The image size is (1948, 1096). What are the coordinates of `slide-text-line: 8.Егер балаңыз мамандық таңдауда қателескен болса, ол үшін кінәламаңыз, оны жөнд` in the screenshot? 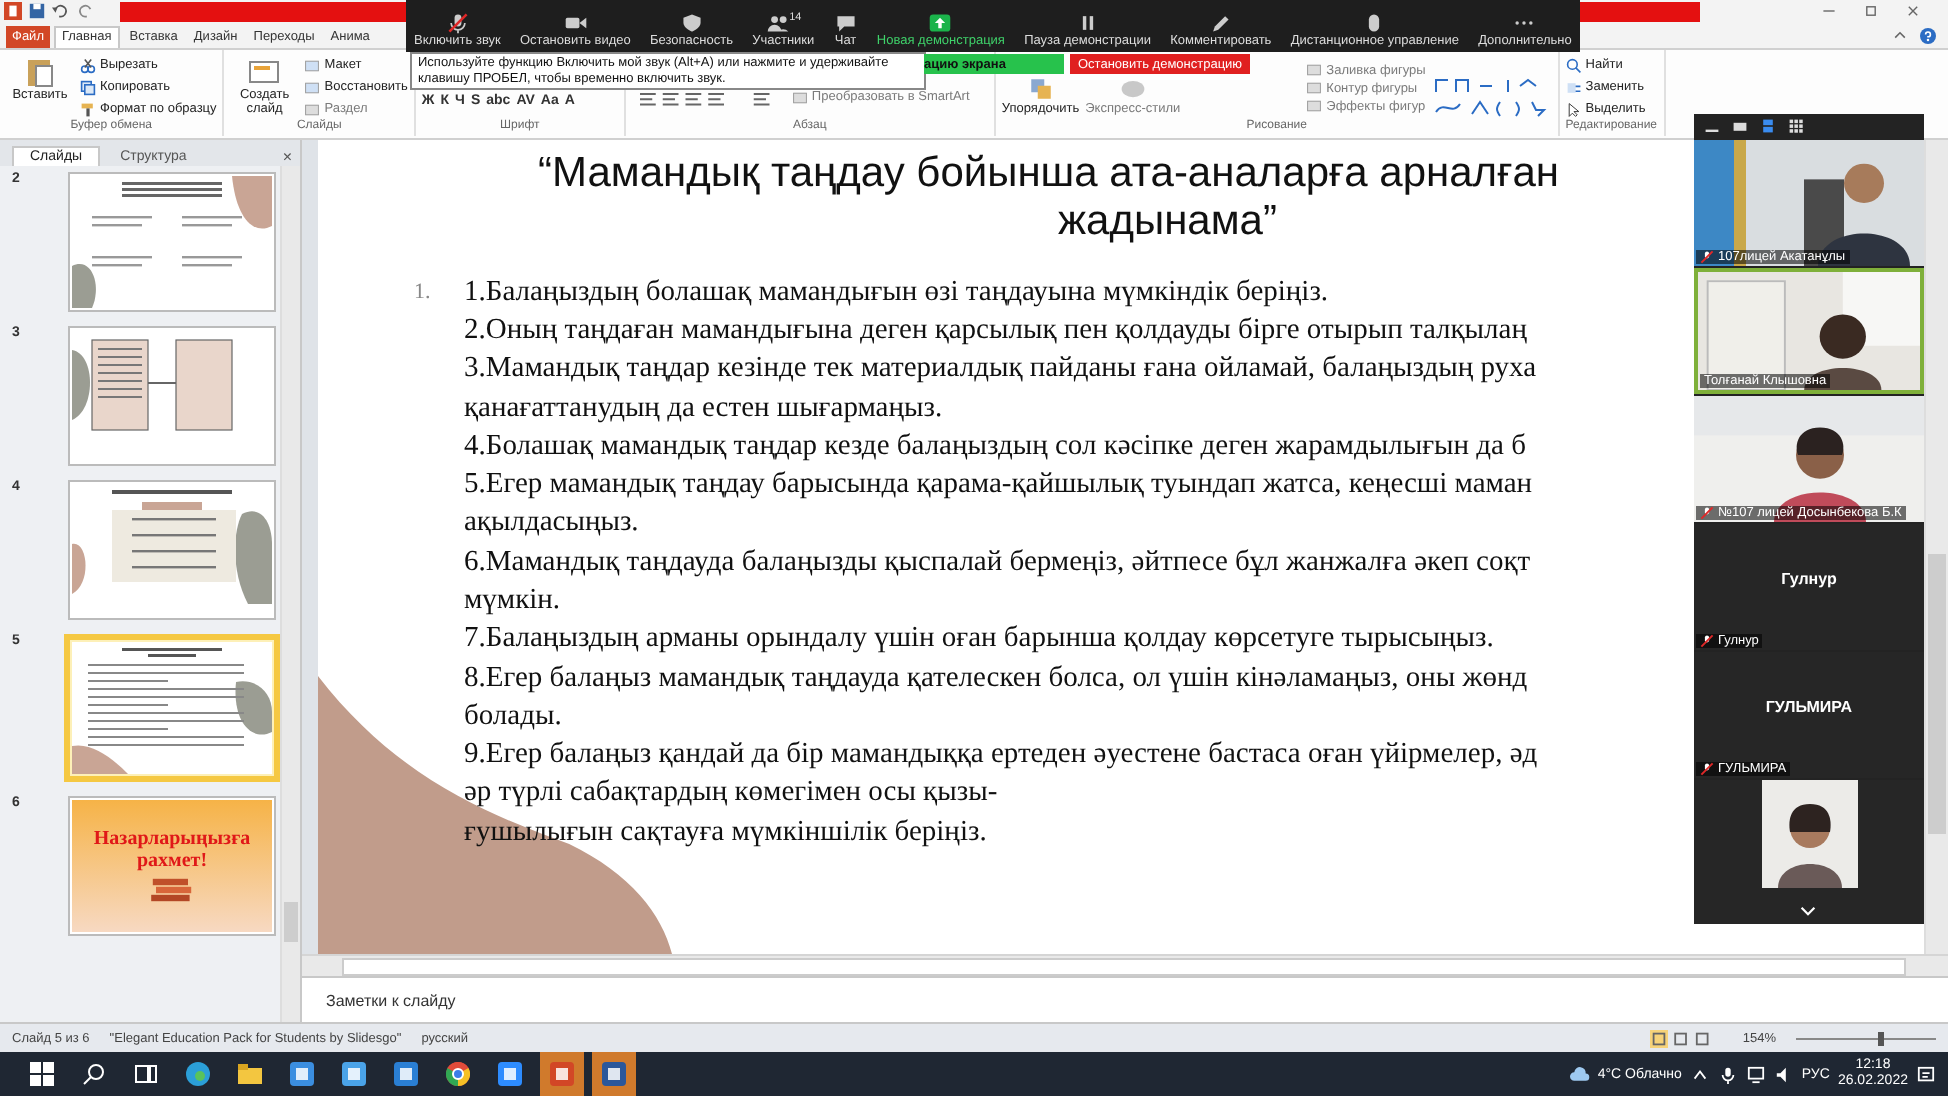 It's located at (997, 678).